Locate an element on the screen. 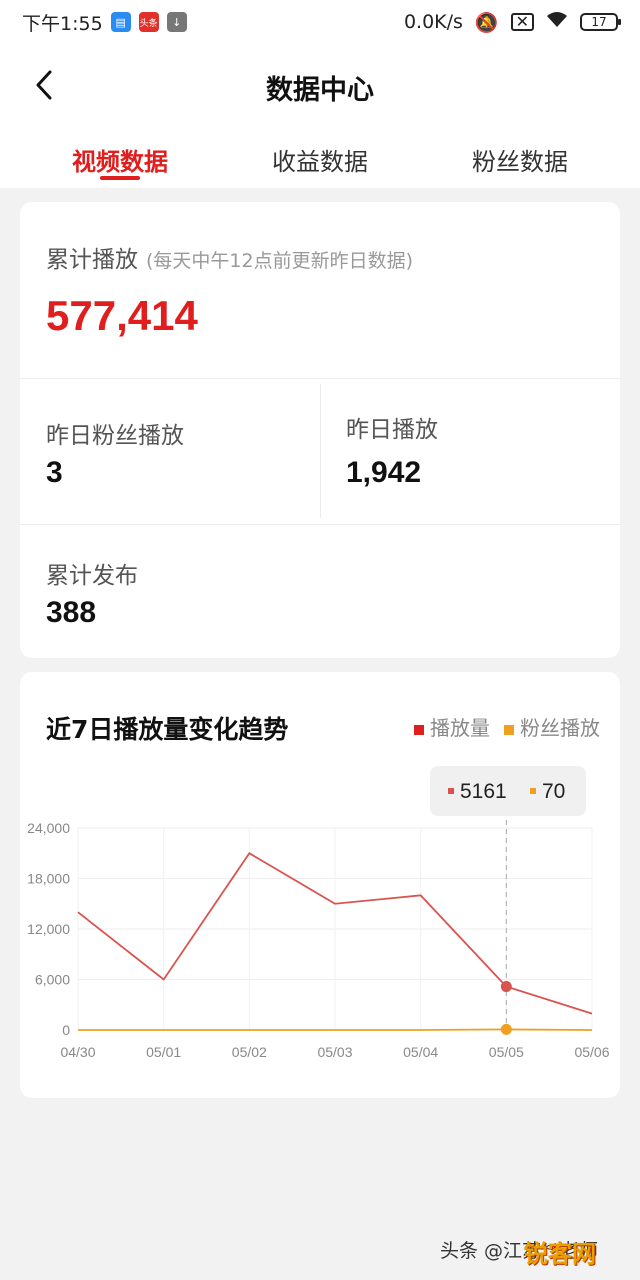  divider-vertical is located at coordinates (320, 451).